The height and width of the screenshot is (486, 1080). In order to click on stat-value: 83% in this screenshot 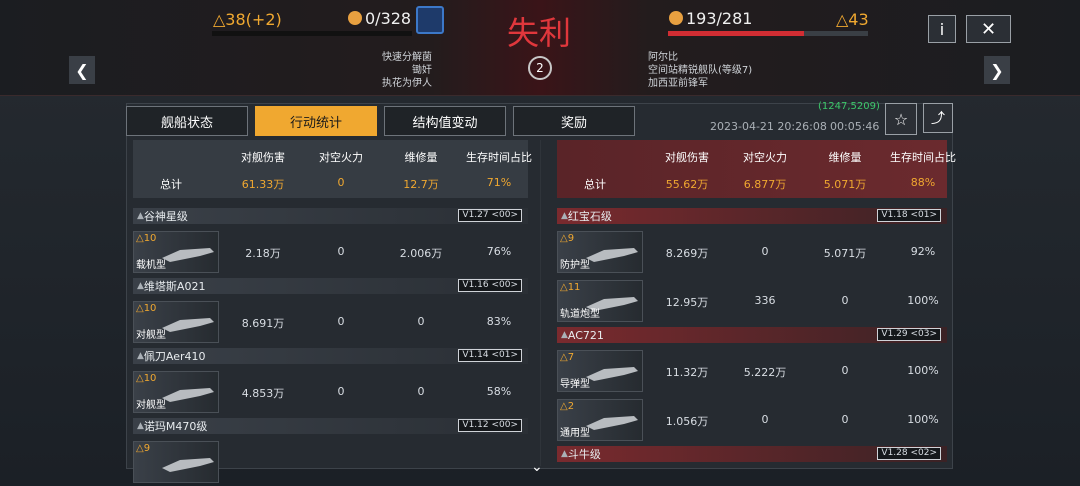, I will do `click(499, 321)`.